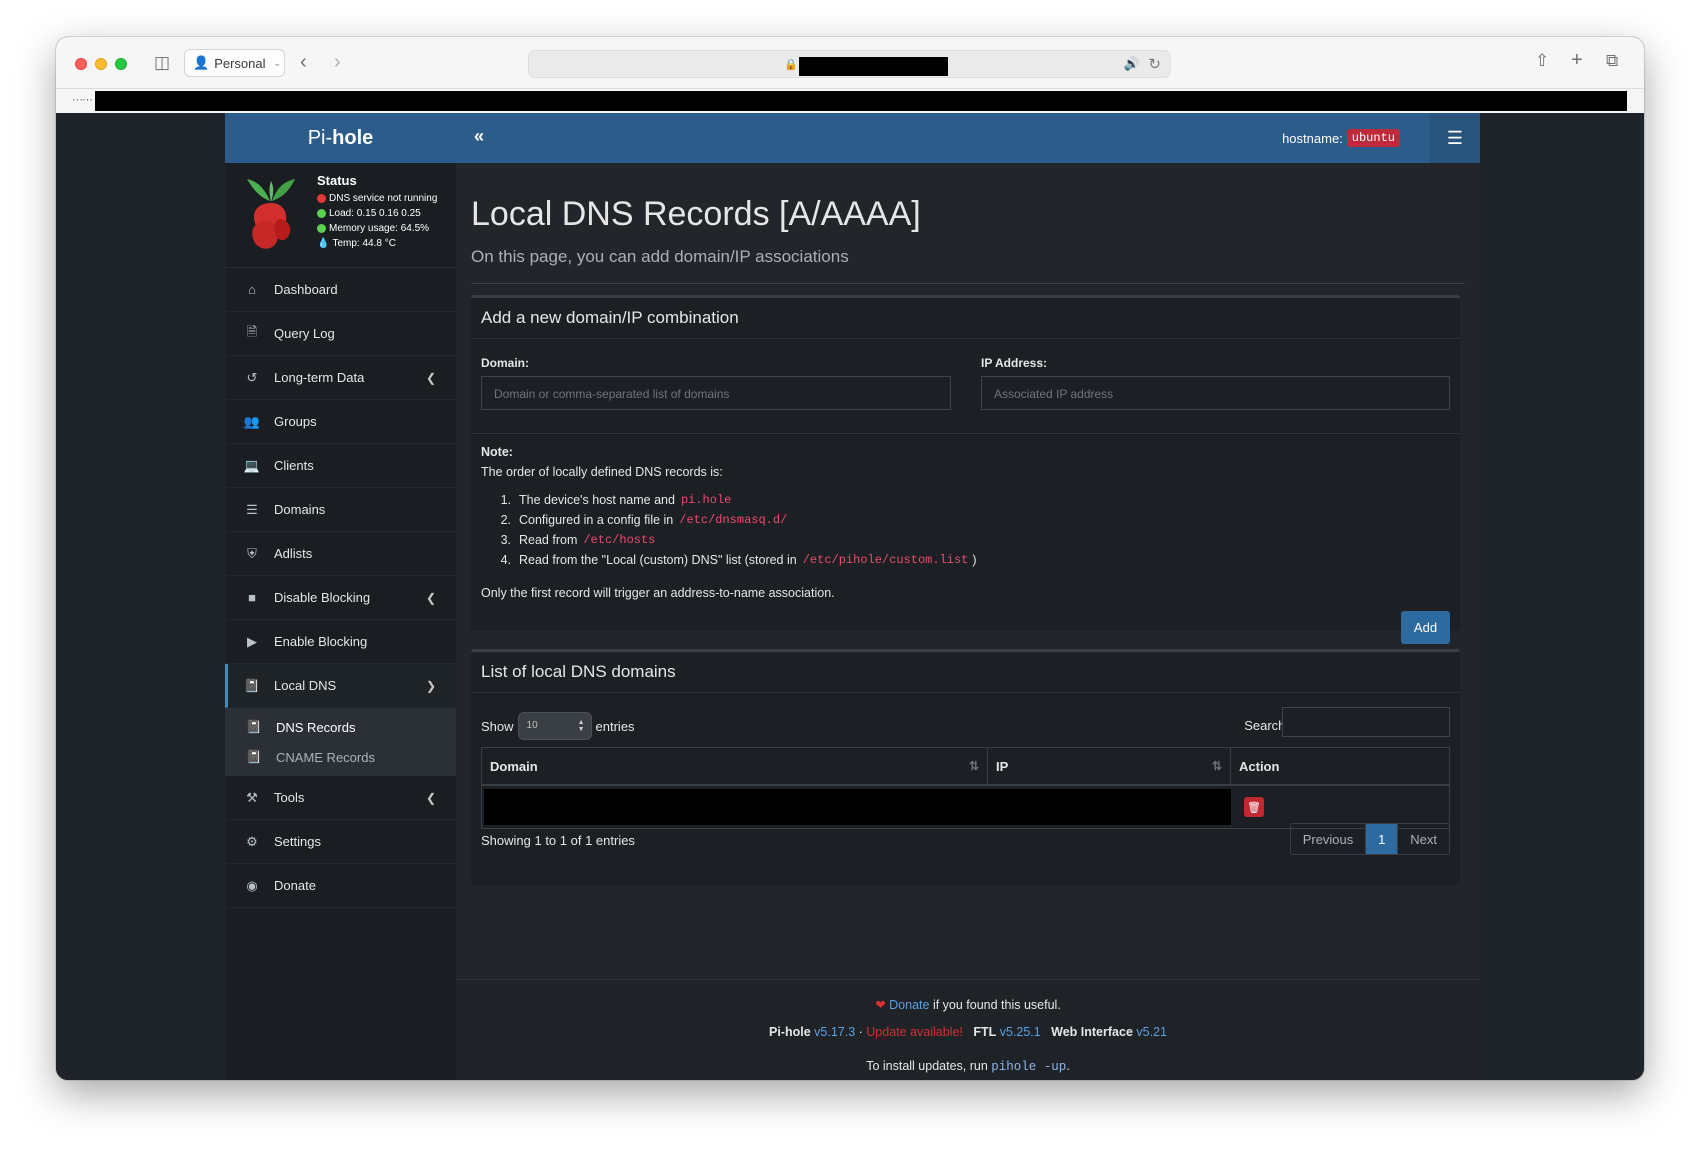 The image size is (1700, 1155). Describe the element at coordinates (306, 289) in the screenshot. I see `sidebar-item-label: Dashboard` at that location.